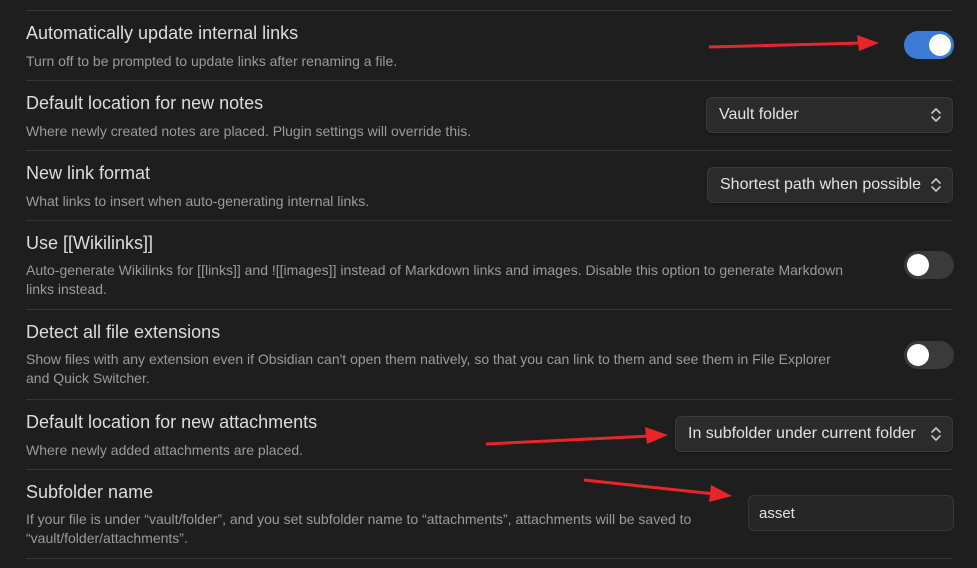 The height and width of the screenshot is (568, 977). I want to click on setting-name: Use [[Wikilinks]], so click(90, 243).